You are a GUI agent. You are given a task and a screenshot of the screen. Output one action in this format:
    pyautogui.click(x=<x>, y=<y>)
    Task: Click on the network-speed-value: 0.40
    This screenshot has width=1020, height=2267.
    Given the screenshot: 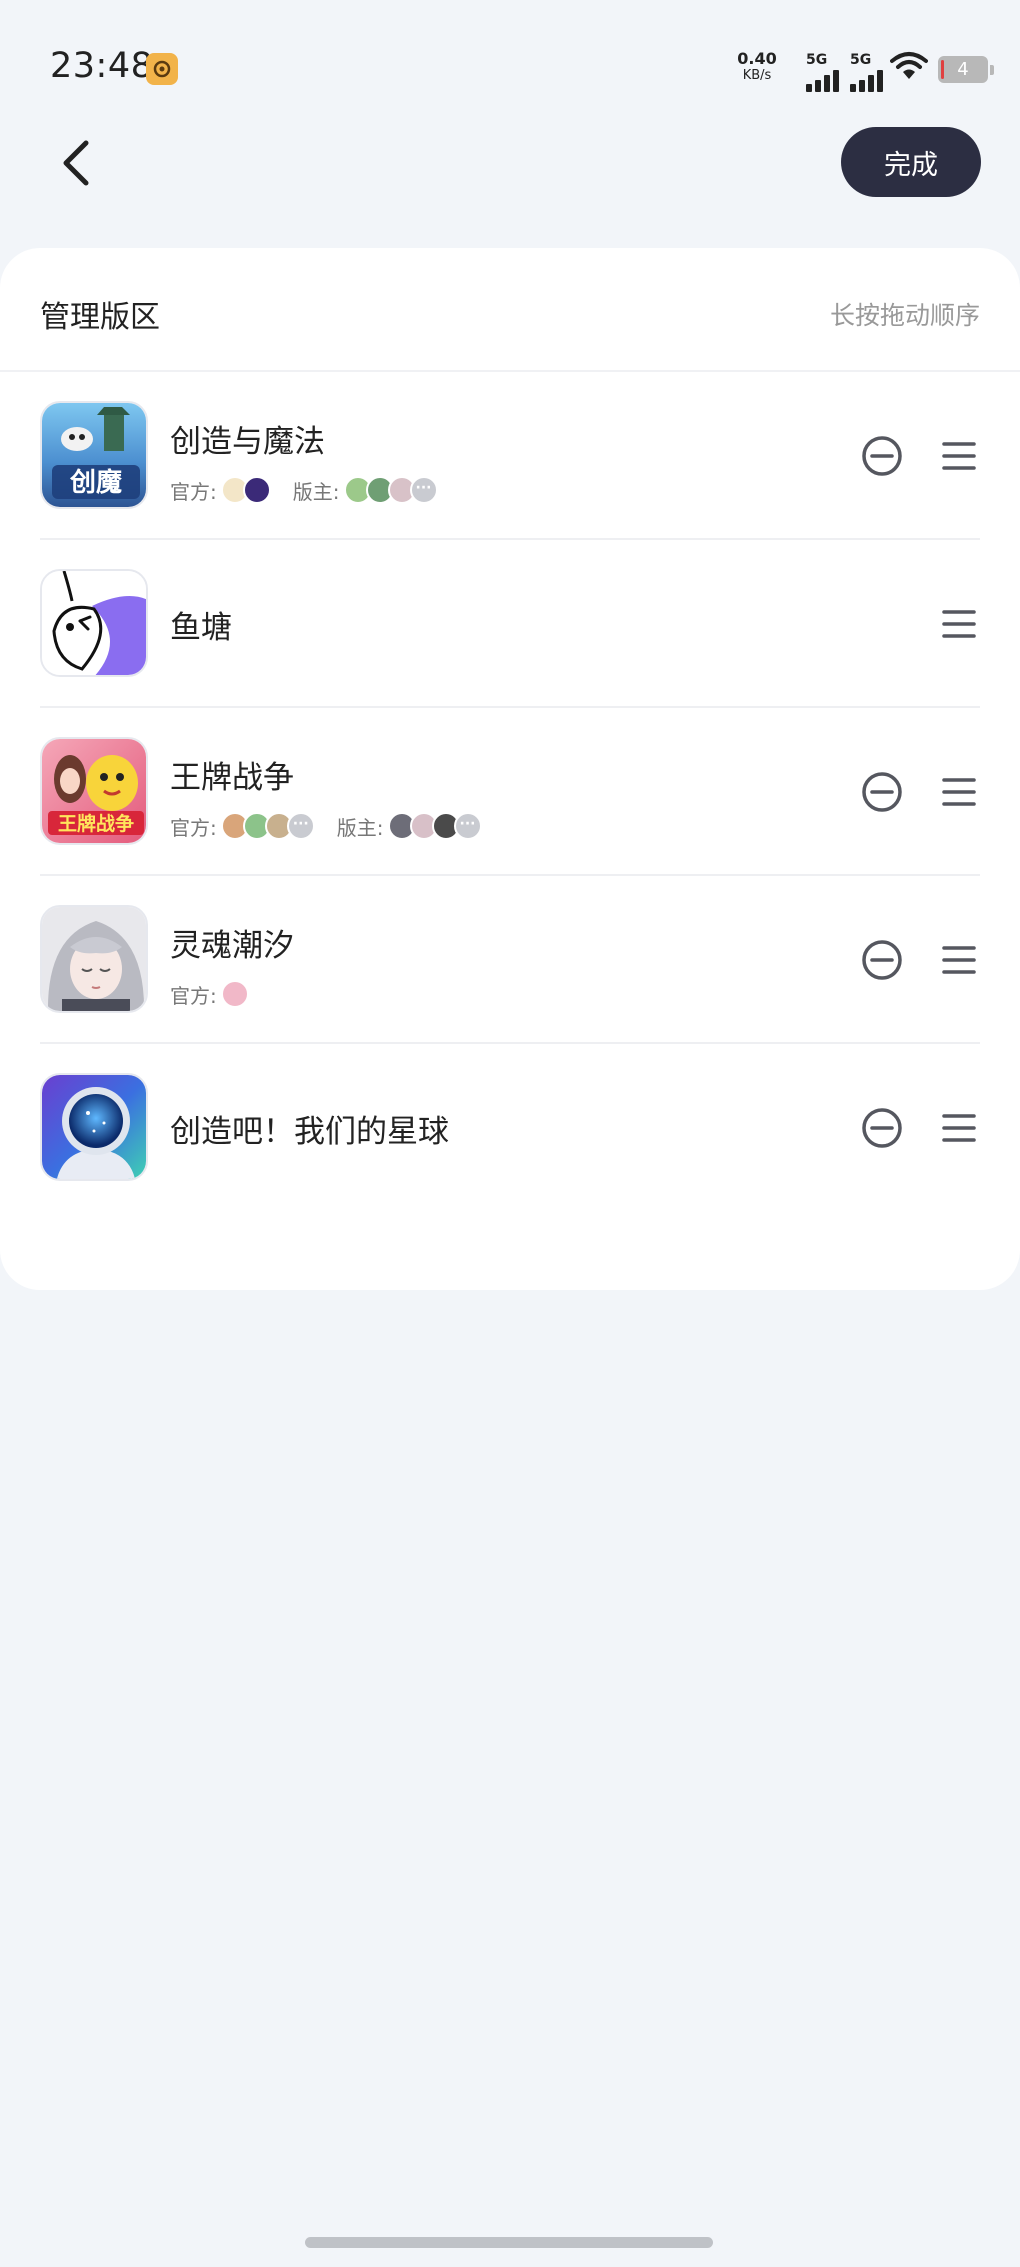 What is the action you would take?
    pyautogui.click(x=757, y=58)
    